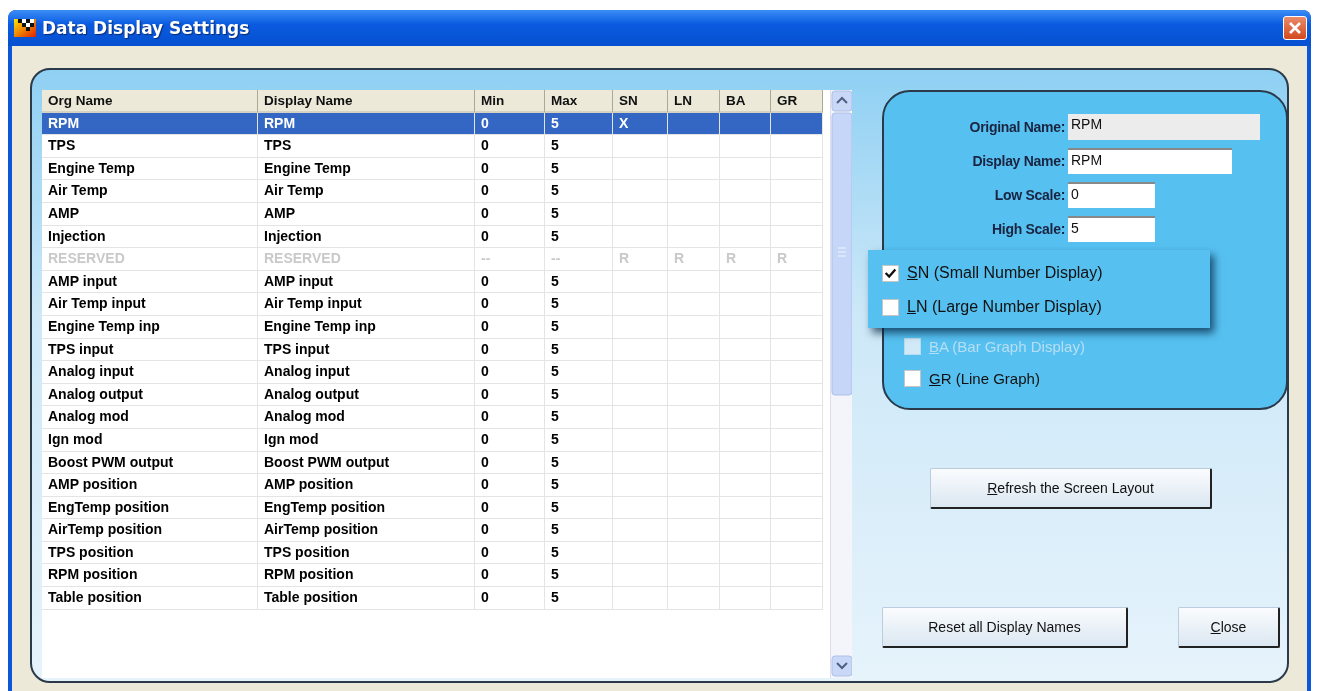 The width and height of the screenshot is (1321, 691). I want to click on window-title: Data Display Settings, so click(146, 28).